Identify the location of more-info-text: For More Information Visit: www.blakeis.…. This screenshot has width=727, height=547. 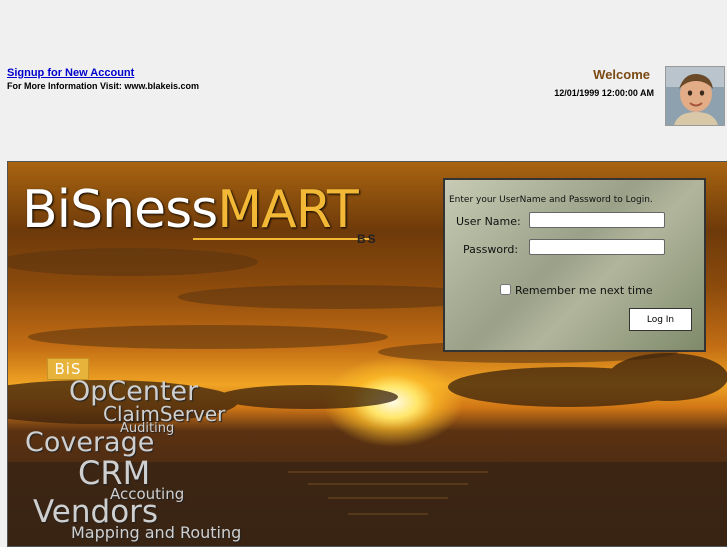
(103, 86).